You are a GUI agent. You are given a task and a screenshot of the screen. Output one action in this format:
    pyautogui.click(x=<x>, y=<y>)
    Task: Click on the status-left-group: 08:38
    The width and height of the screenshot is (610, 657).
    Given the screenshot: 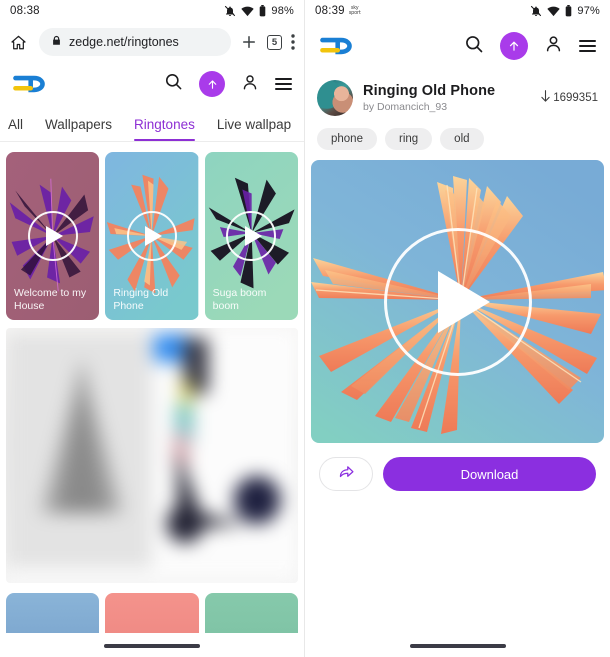 What is the action you would take?
    pyautogui.click(x=25, y=11)
    